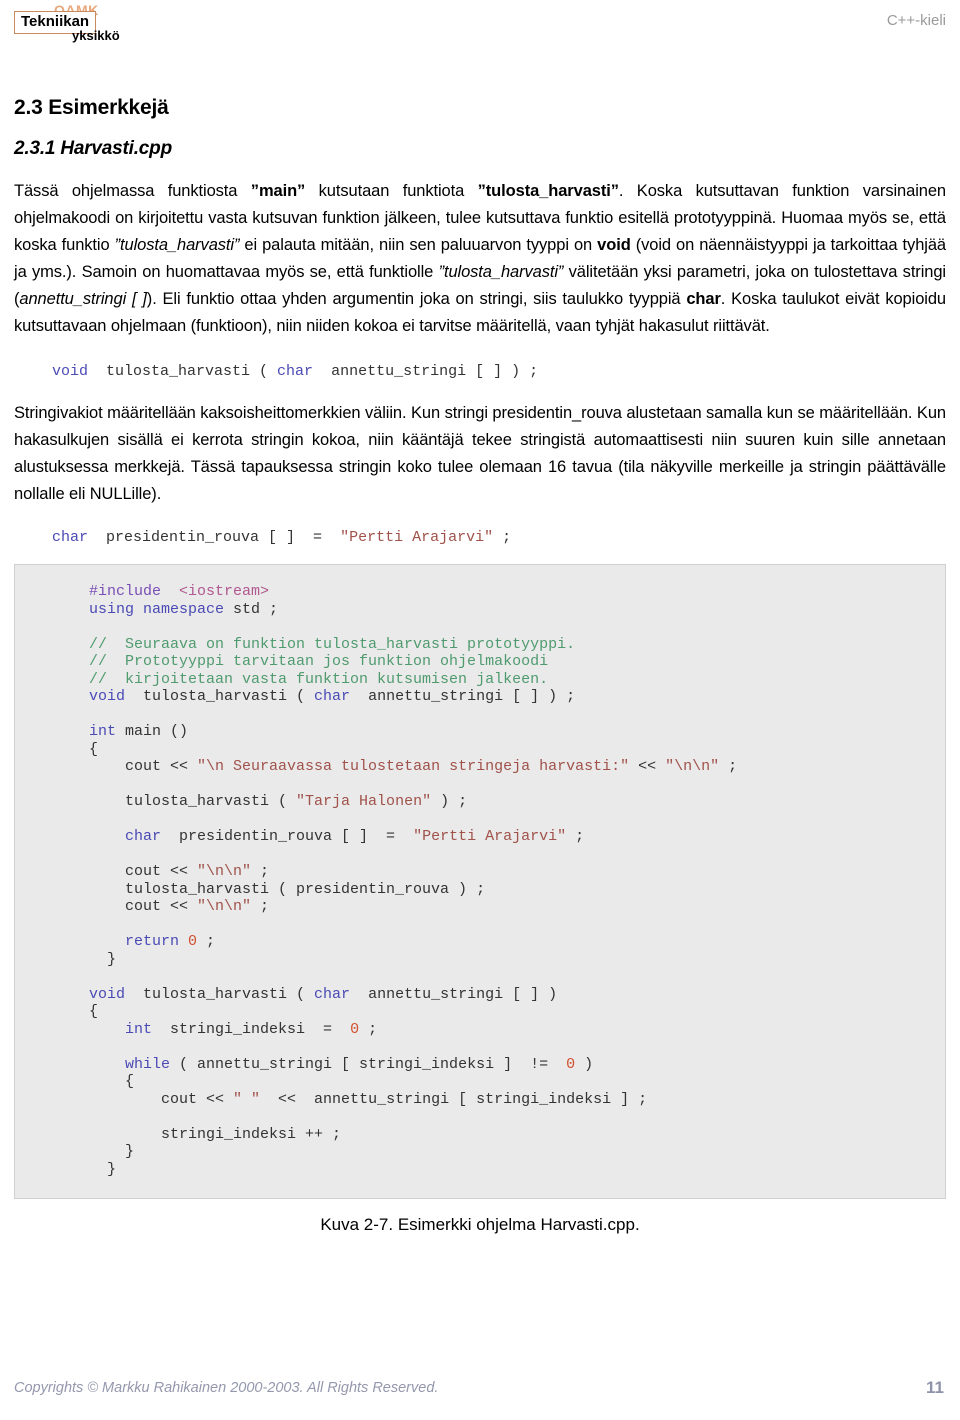 This screenshot has height=1420, width=960. What do you see at coordinates (130, 1064) in the screenshot?
I see `code-token: while` at bounding box center [130, 1064].